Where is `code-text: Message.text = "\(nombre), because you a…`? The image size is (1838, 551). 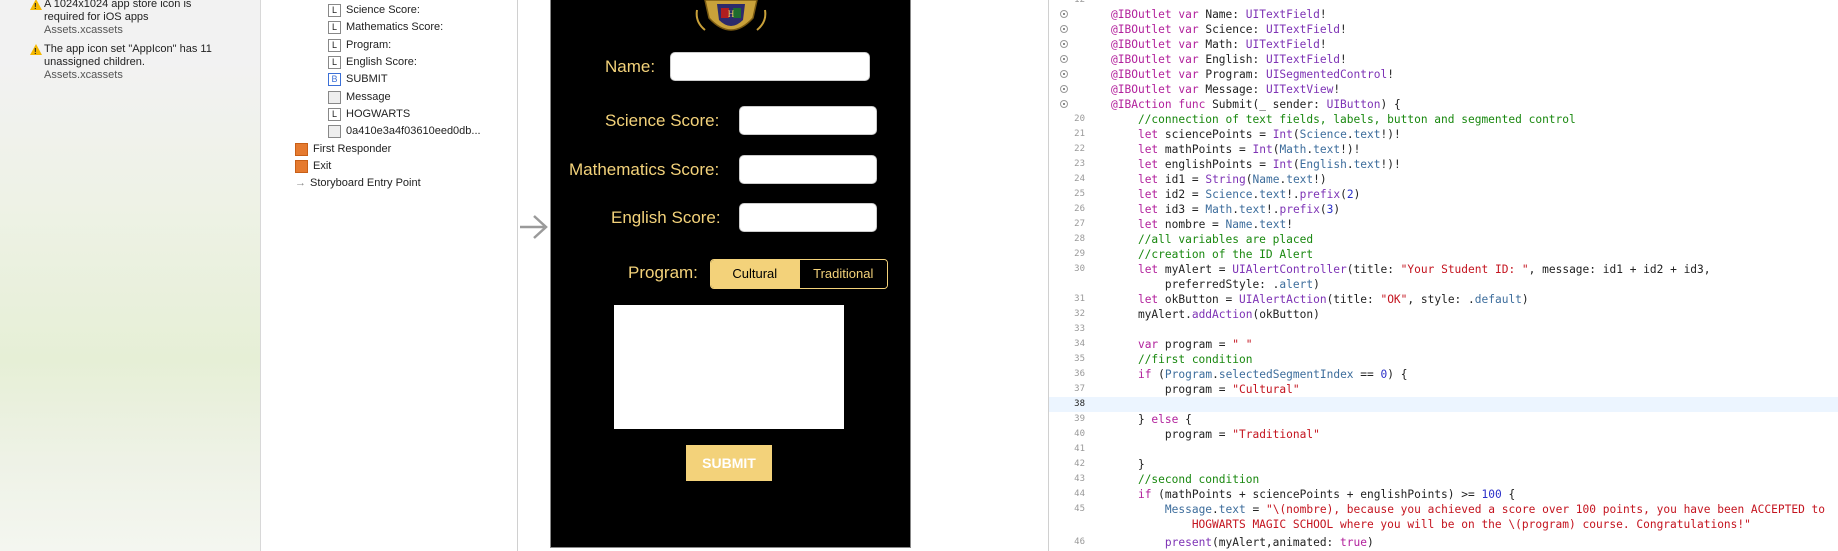
code-text: Message.text = "\(nombre), because you a… is located at coordinates (1495, 509).